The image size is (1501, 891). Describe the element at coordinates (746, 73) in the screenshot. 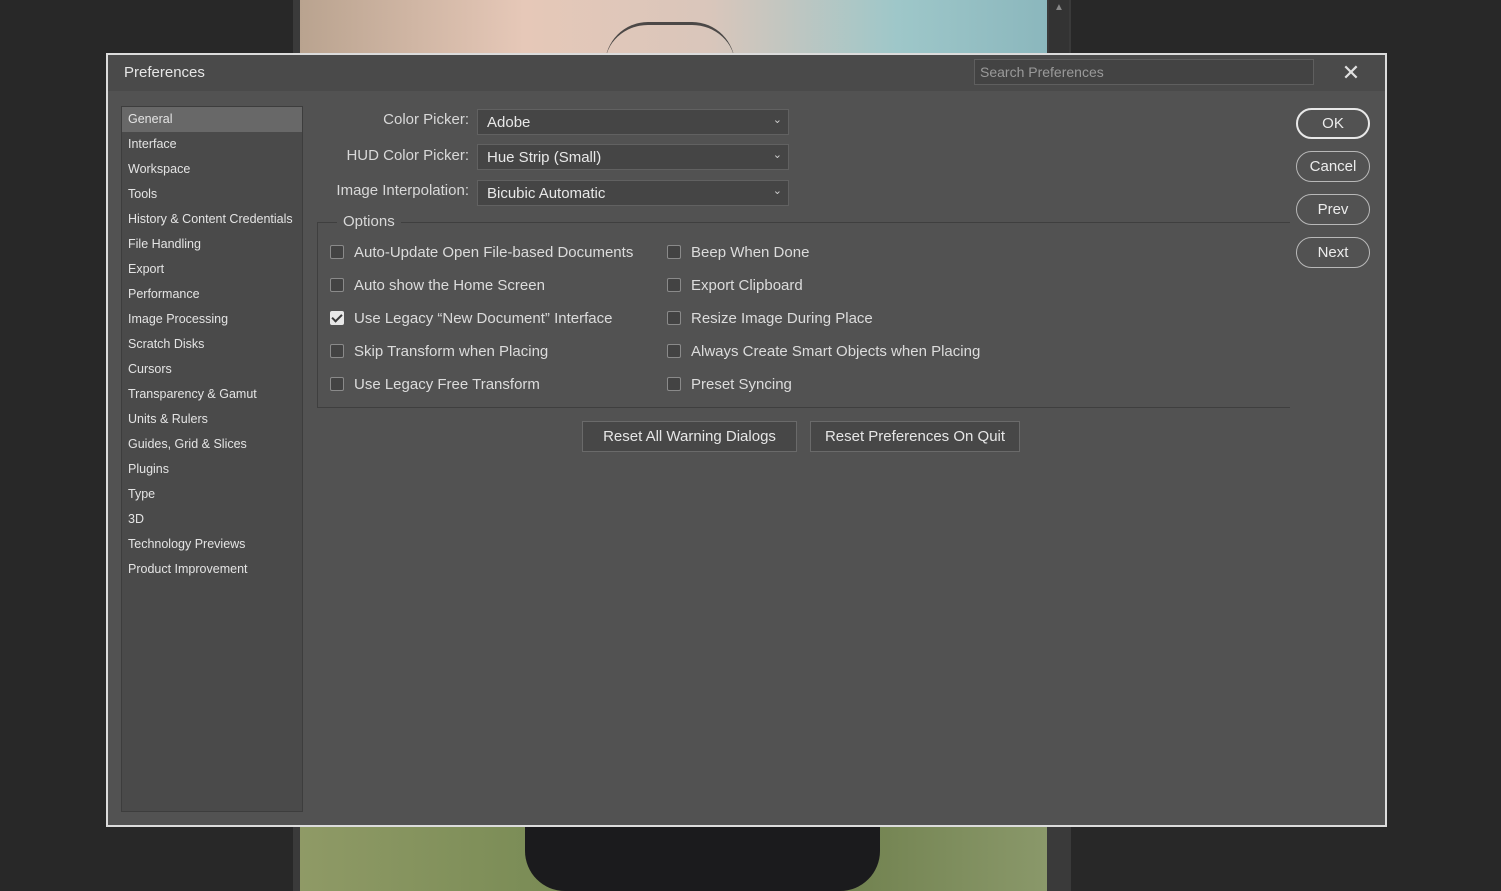

I see `dialog-titlebar: Preferences ✕` at that location.